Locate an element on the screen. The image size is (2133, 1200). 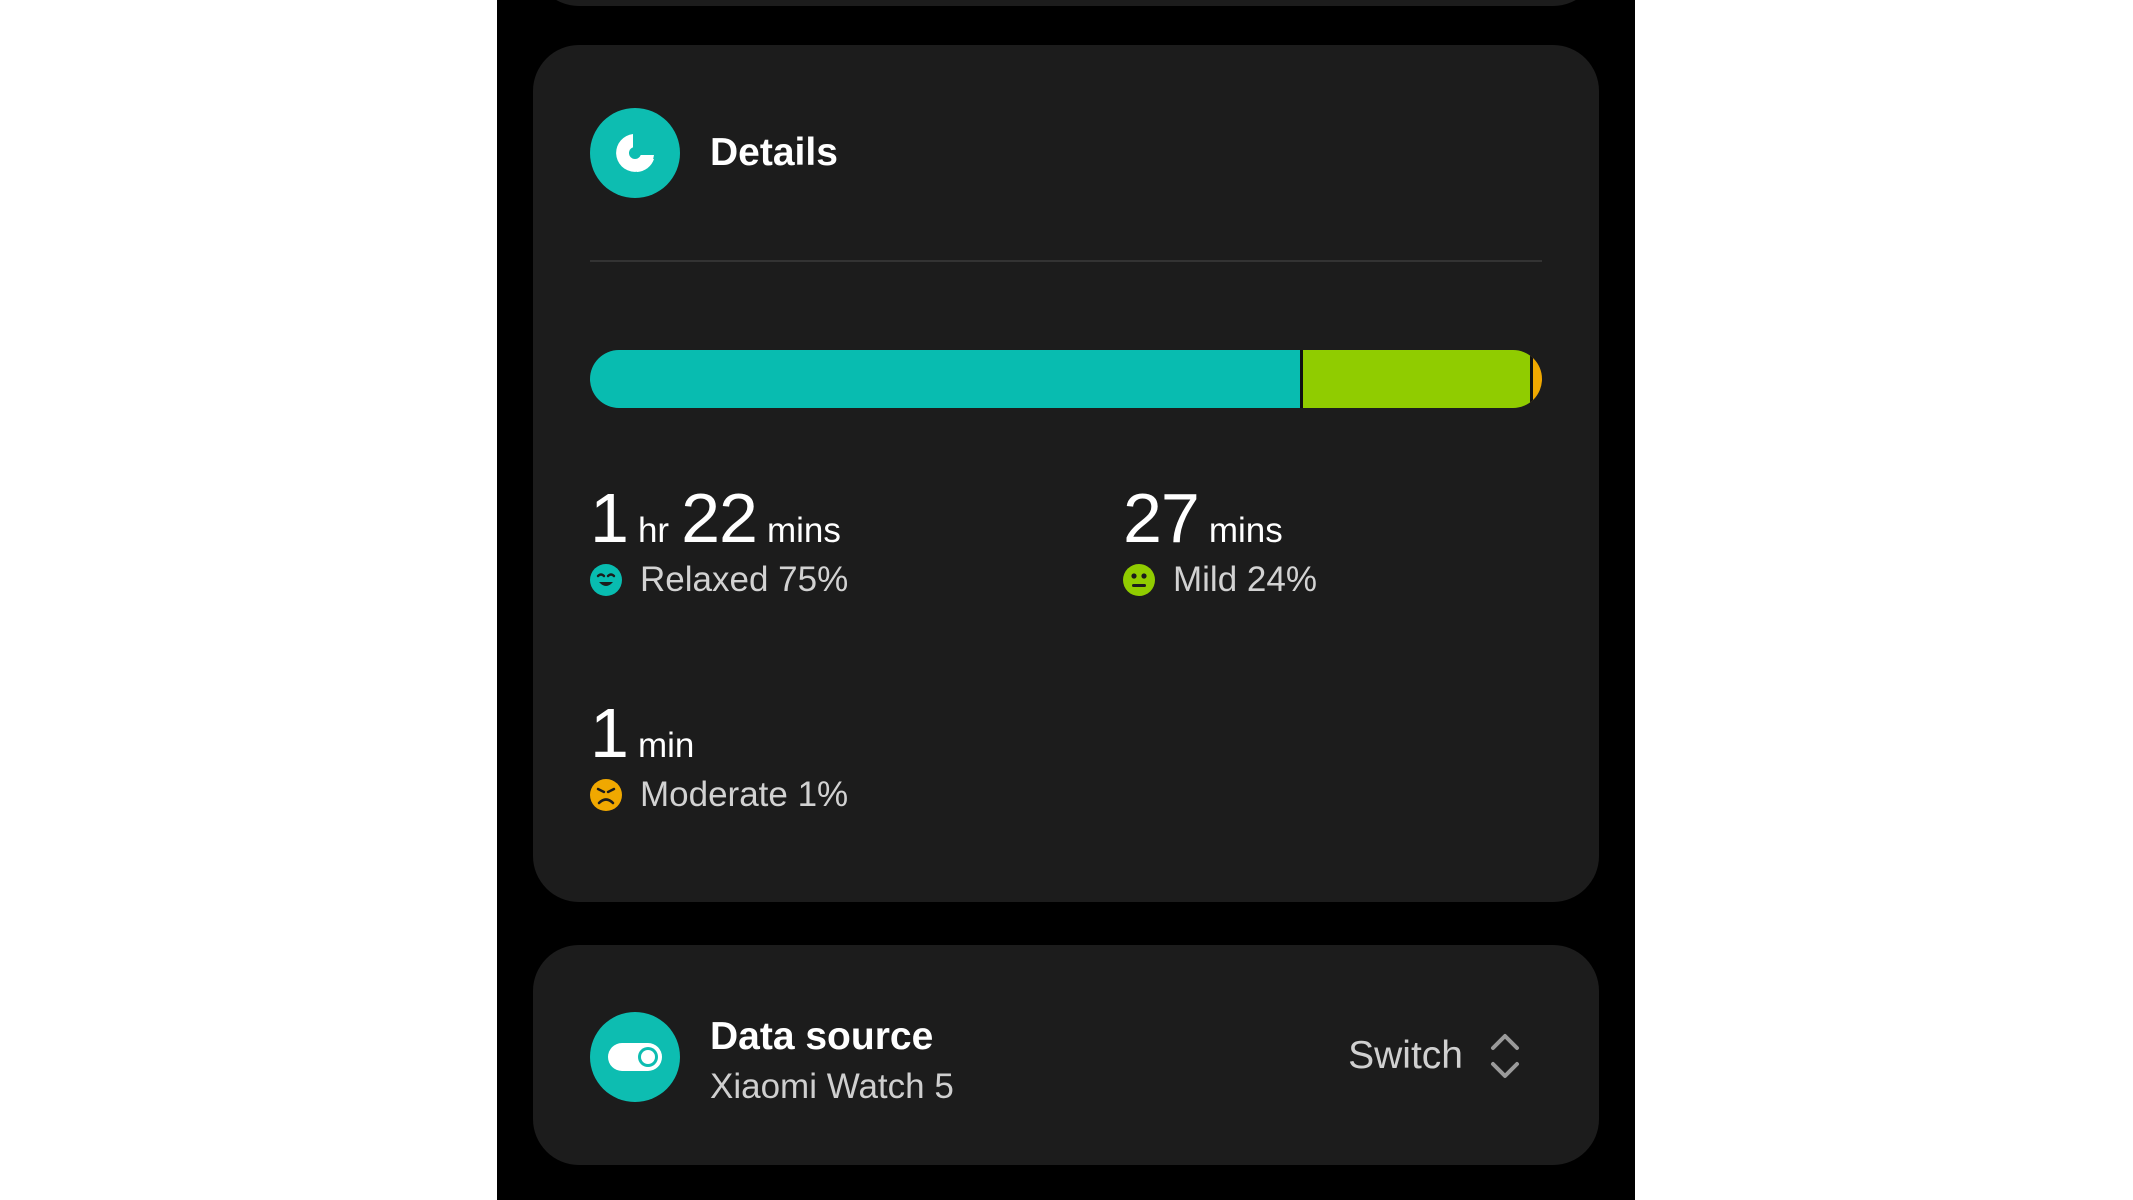
relaxed-minutes-unit: mins is located at coordinates (803, 530).